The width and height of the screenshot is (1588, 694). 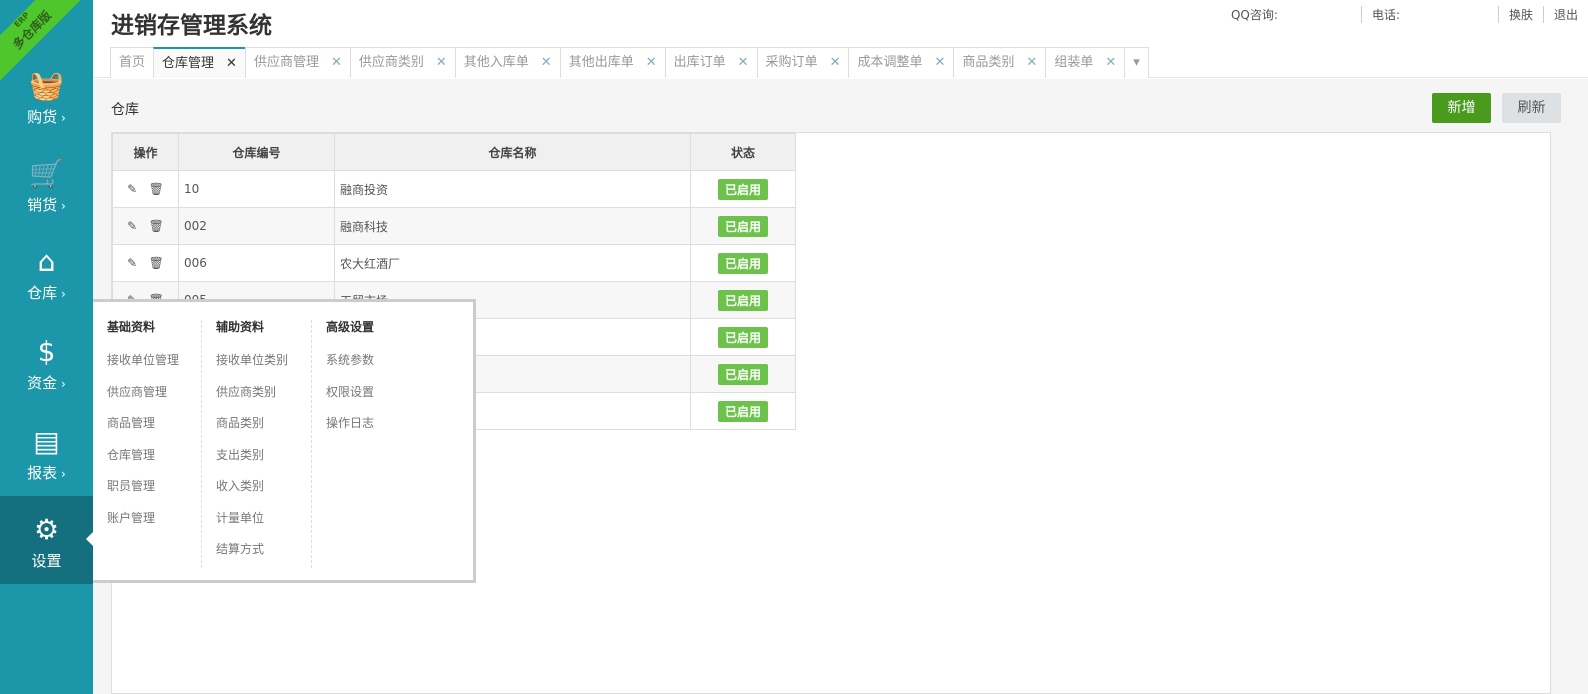 What do you see at coordinates (381, 399) in the screenshot?
I see `menu-item: 权限设置` at bounding box center [381, 399].